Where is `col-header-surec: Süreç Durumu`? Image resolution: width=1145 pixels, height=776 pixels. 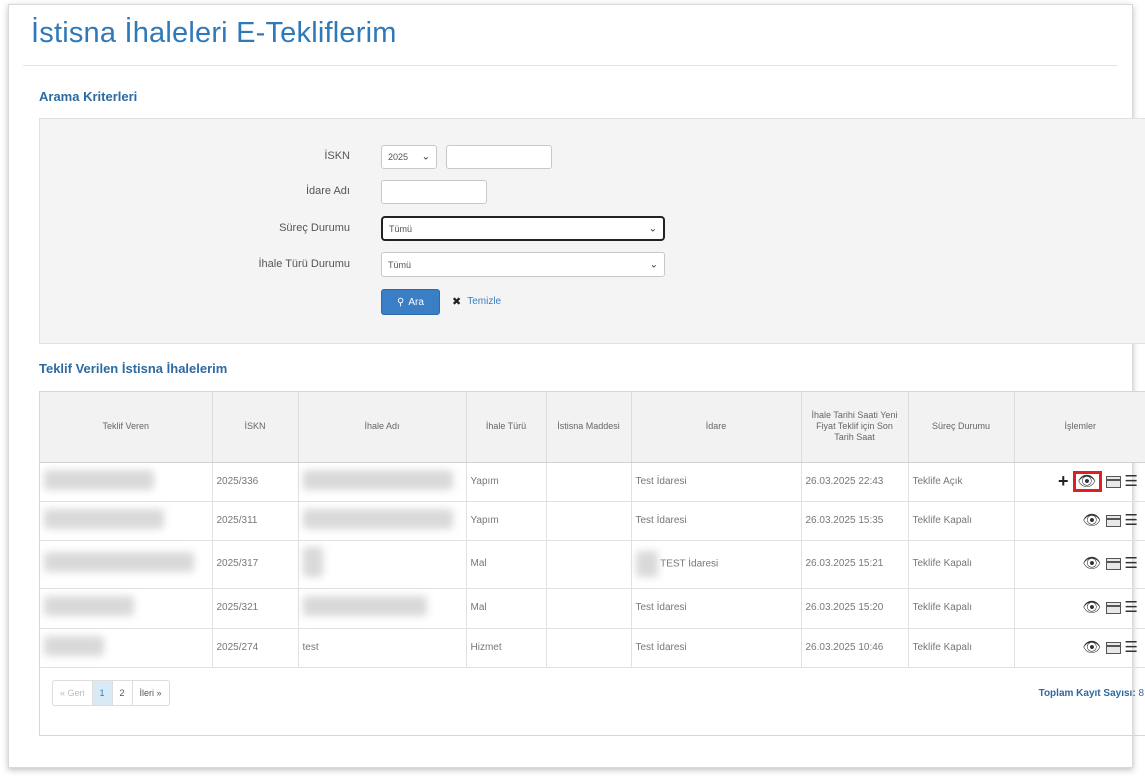
col-header-surec: Süreç Durumu is located at coordinates (961, 427).